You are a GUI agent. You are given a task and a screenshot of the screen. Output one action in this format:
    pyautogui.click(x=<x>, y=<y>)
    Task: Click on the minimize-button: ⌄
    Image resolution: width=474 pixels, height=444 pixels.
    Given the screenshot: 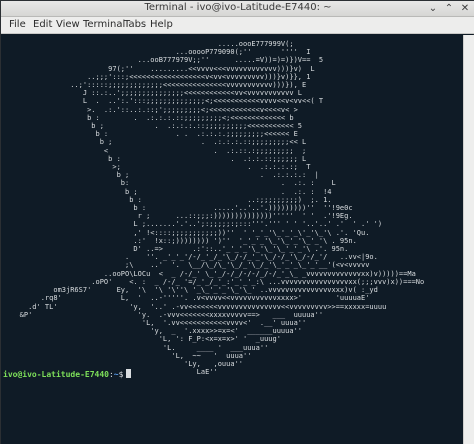 What is the action you would take?
    pyautogui.click(x=433, y=9)
    